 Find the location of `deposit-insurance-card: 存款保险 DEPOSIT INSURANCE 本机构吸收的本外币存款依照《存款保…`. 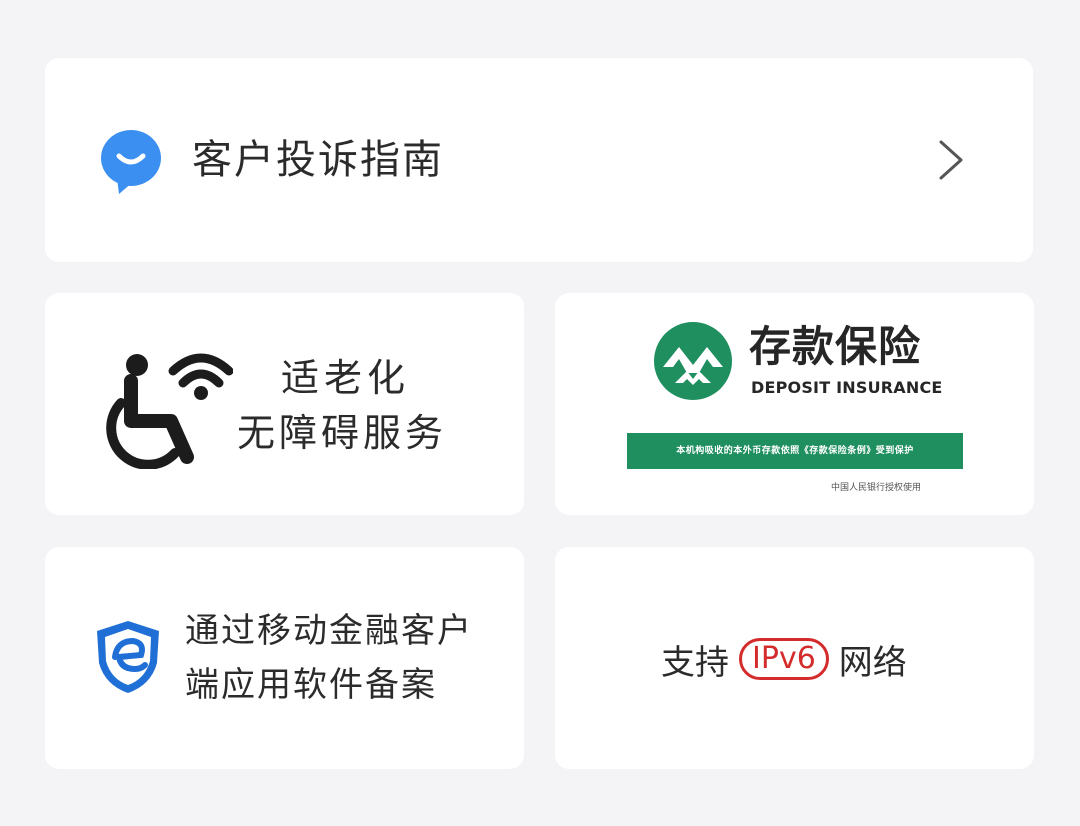

deposit-insurance-card: 存款保险 DEPOSIT INSURANCE 本机构吸收的本外币存款依照《存款保… is located at coordinates (794, 404).